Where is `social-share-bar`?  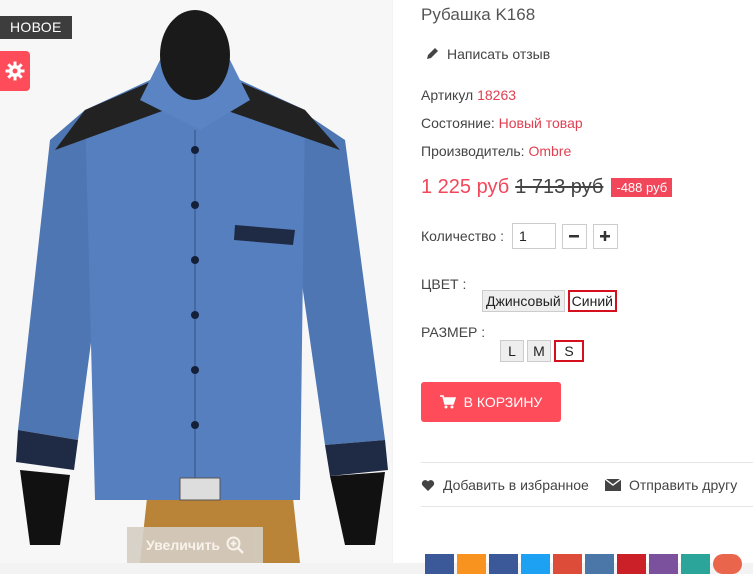
social-share-bar is located at coordinates (583, 564).